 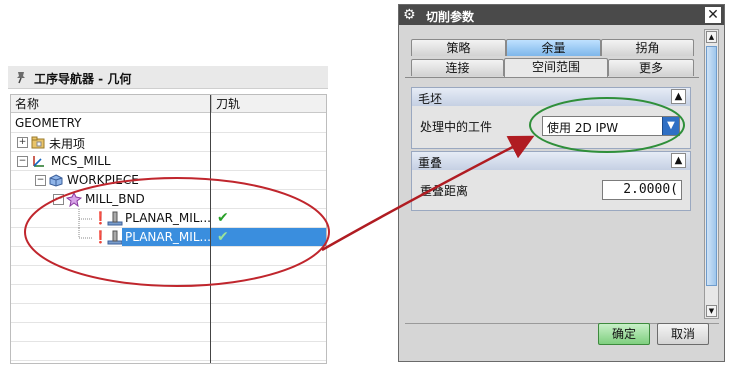 What do you see at coordinates (168, 199) in the screenshot?
I see `tree-row-mill-bnd: − MILL_BND` at bounding box center [168, 199].